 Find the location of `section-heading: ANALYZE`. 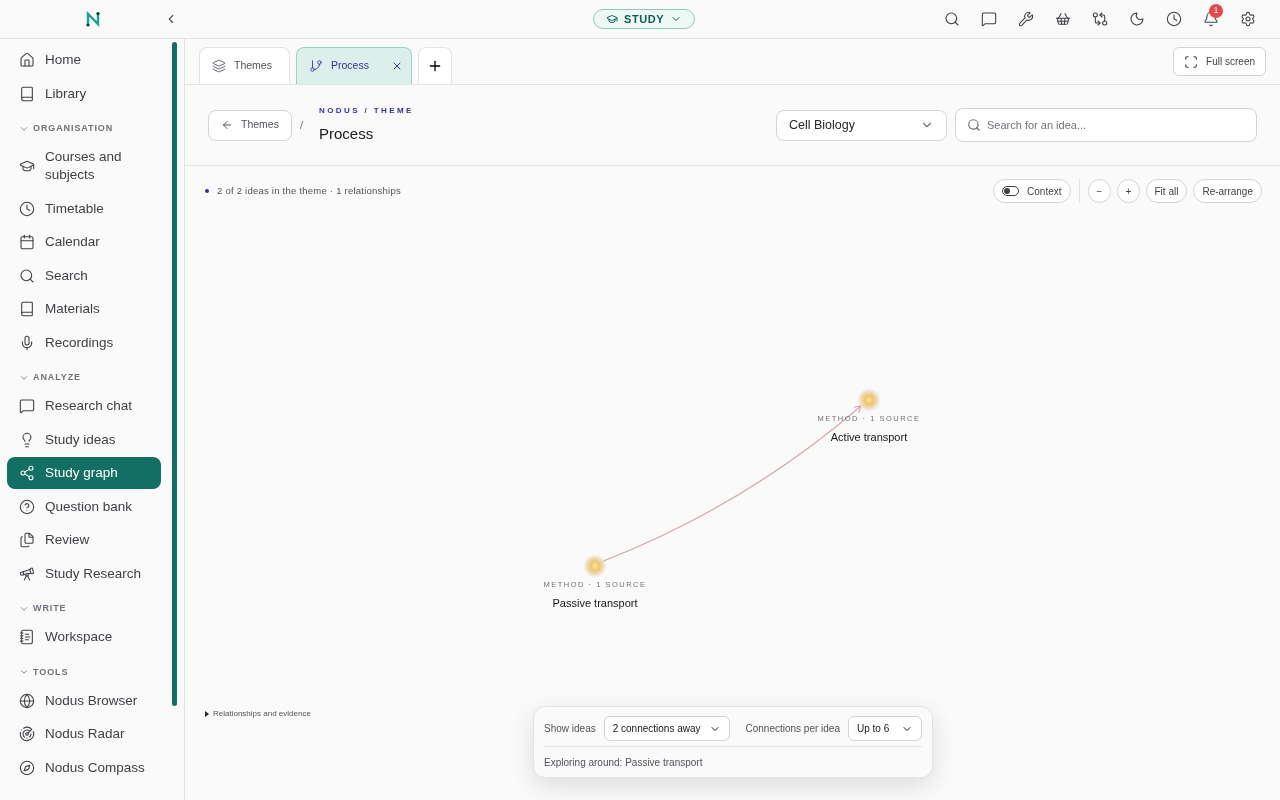

section-heading: ANALYZE is located at coordinates (57, 377).